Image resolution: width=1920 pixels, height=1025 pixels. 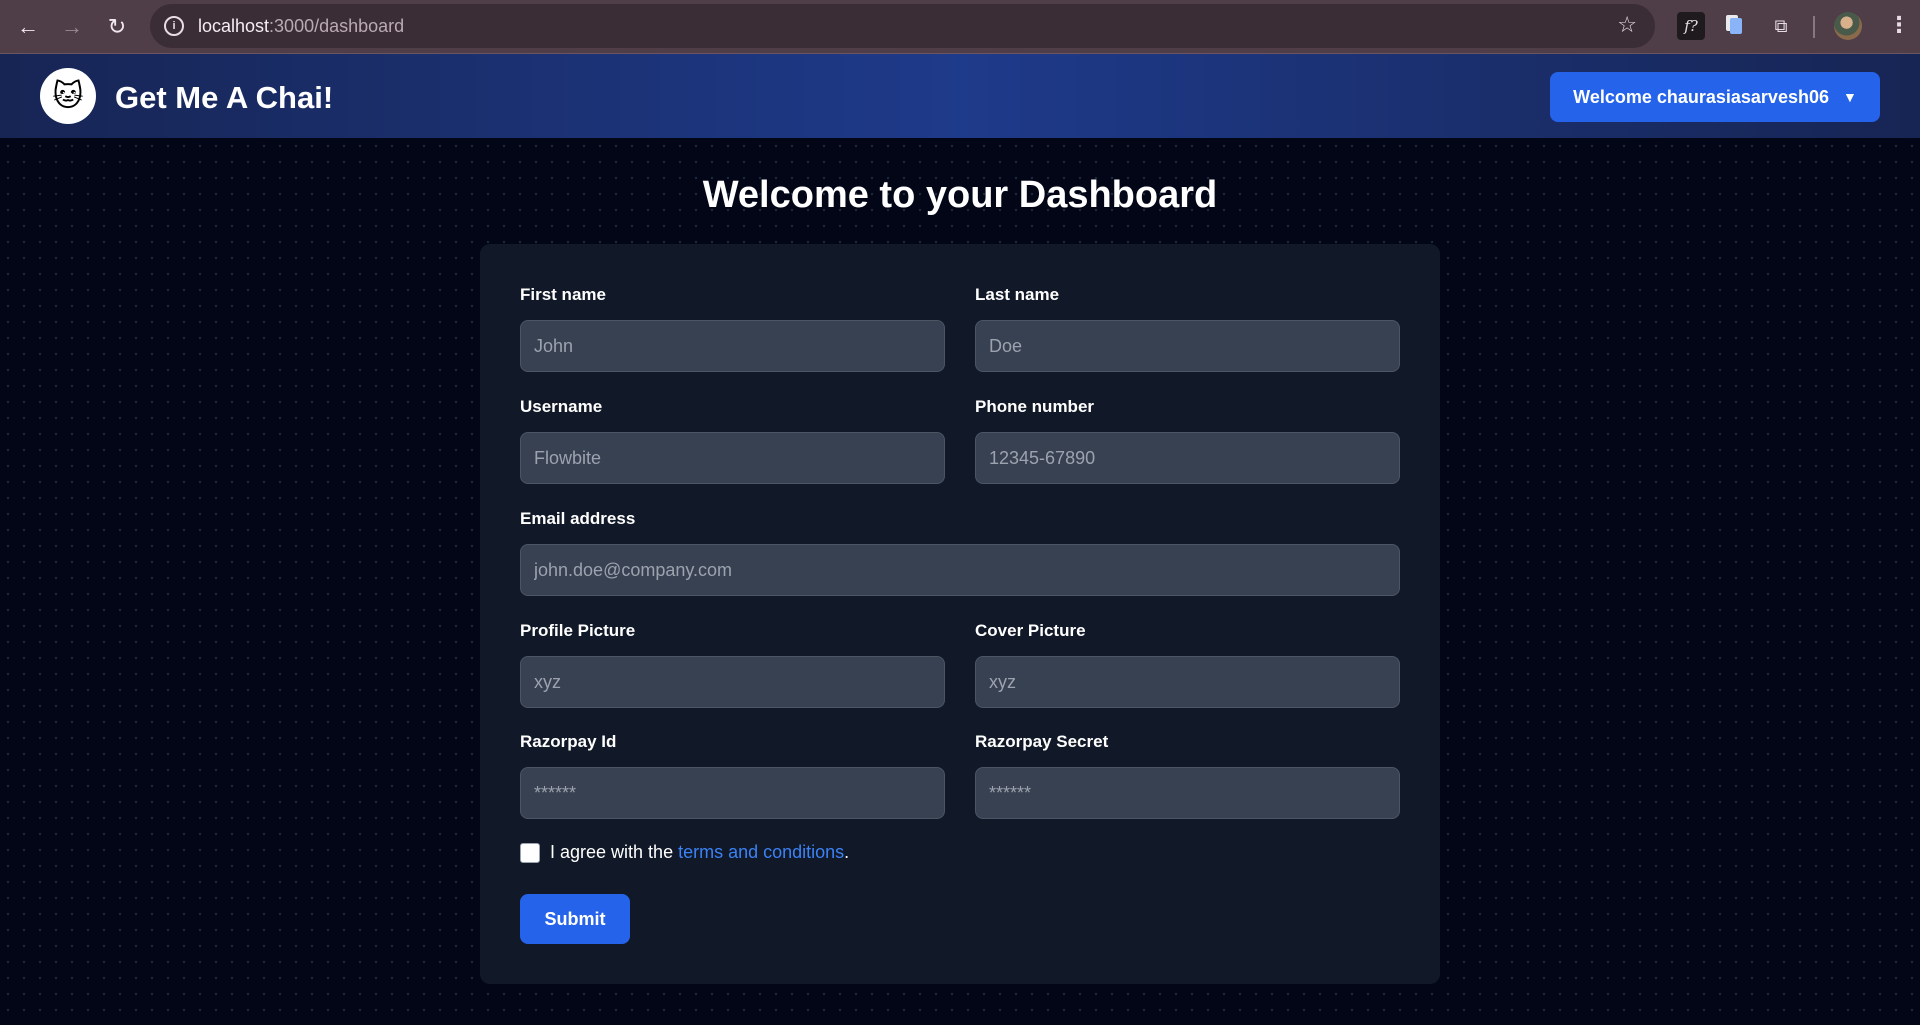 What do you see at coordinates (234, 25) in the screenshot?
I see `url-host: localhost` at bounding box center [234, 25].